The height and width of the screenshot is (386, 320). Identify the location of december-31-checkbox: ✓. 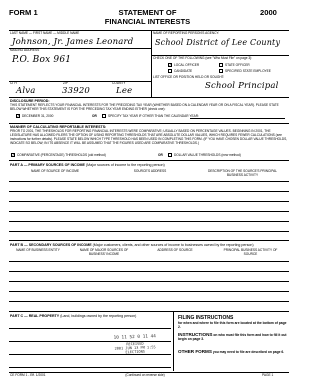
(18, 116).